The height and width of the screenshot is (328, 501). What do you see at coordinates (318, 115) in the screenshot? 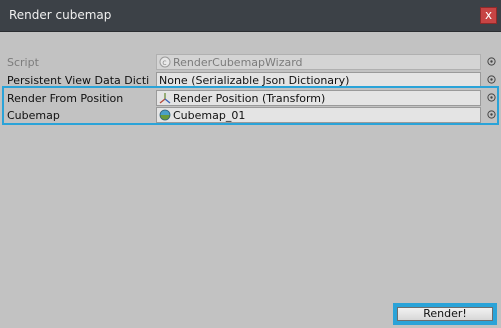
I see `cubemap-field: Cubemap_01` at bounding box center [318, 115].